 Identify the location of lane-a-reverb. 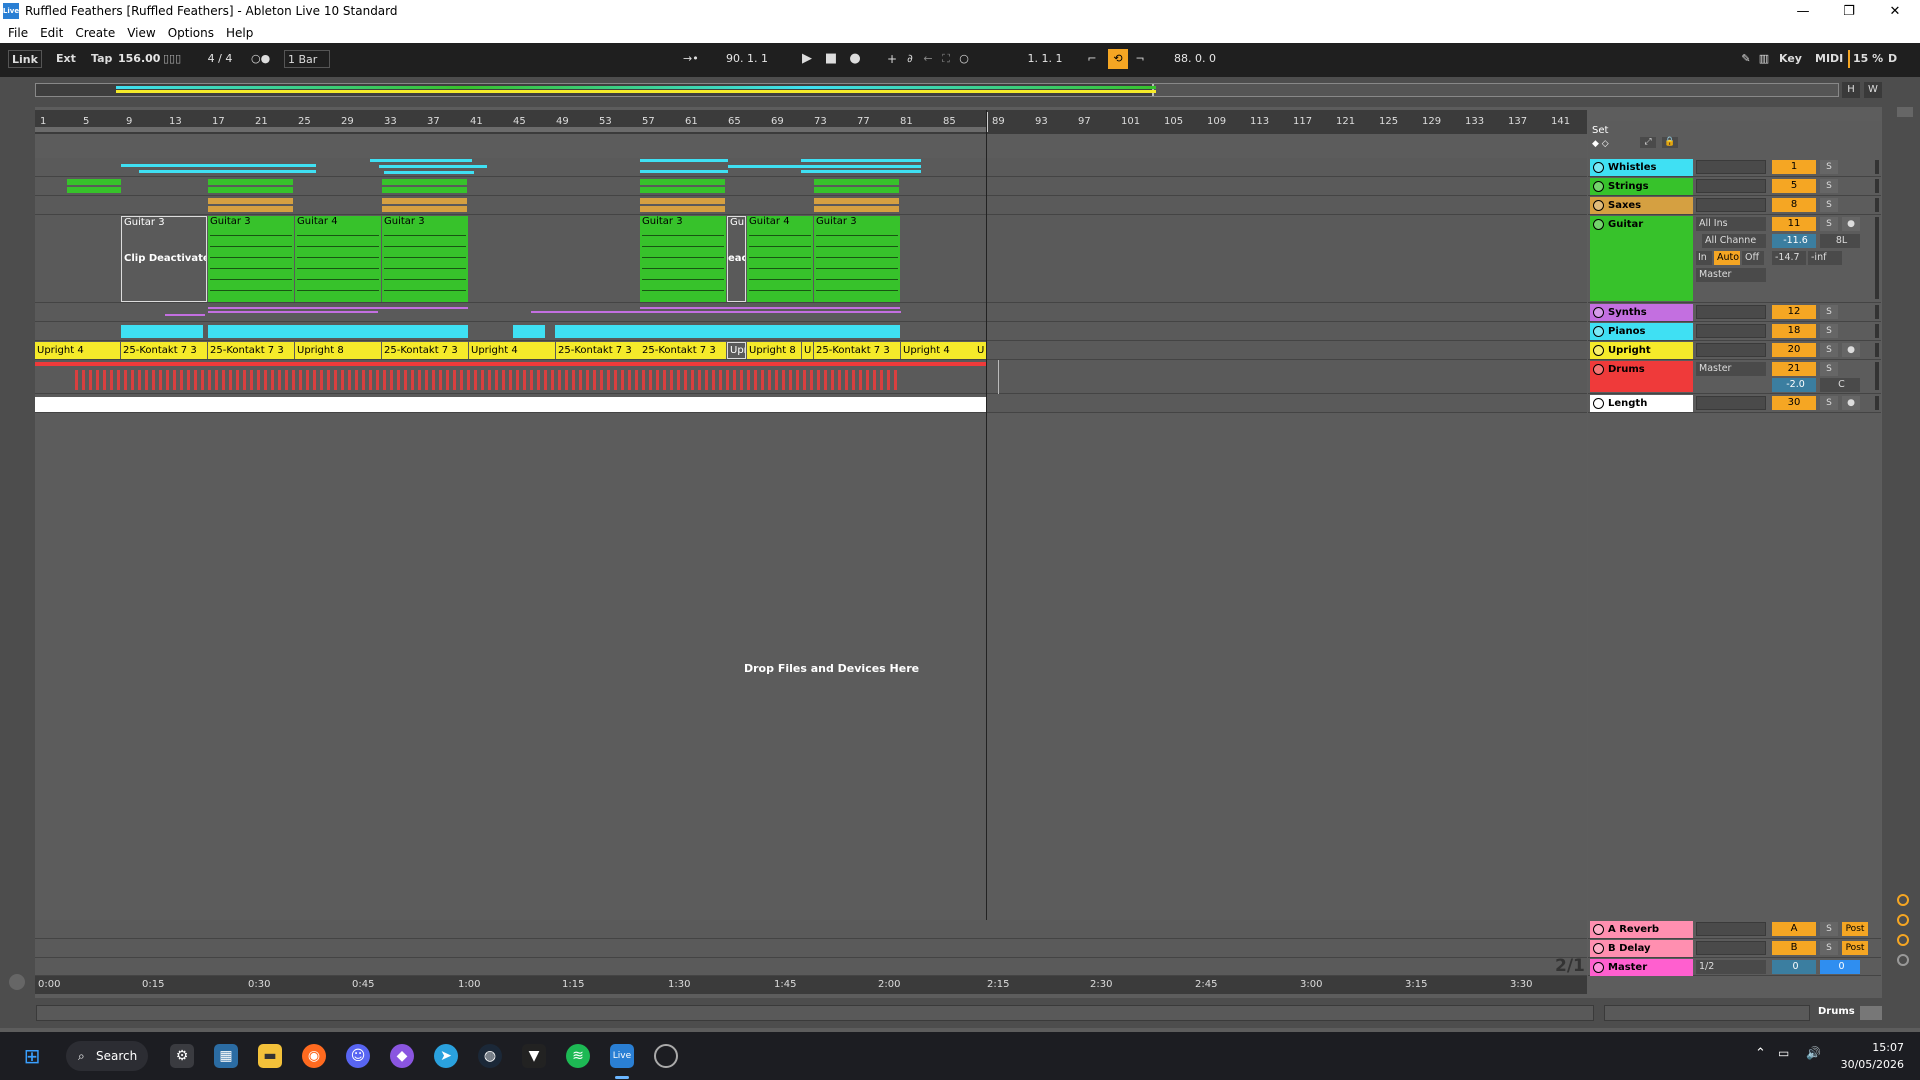
(811, 929).